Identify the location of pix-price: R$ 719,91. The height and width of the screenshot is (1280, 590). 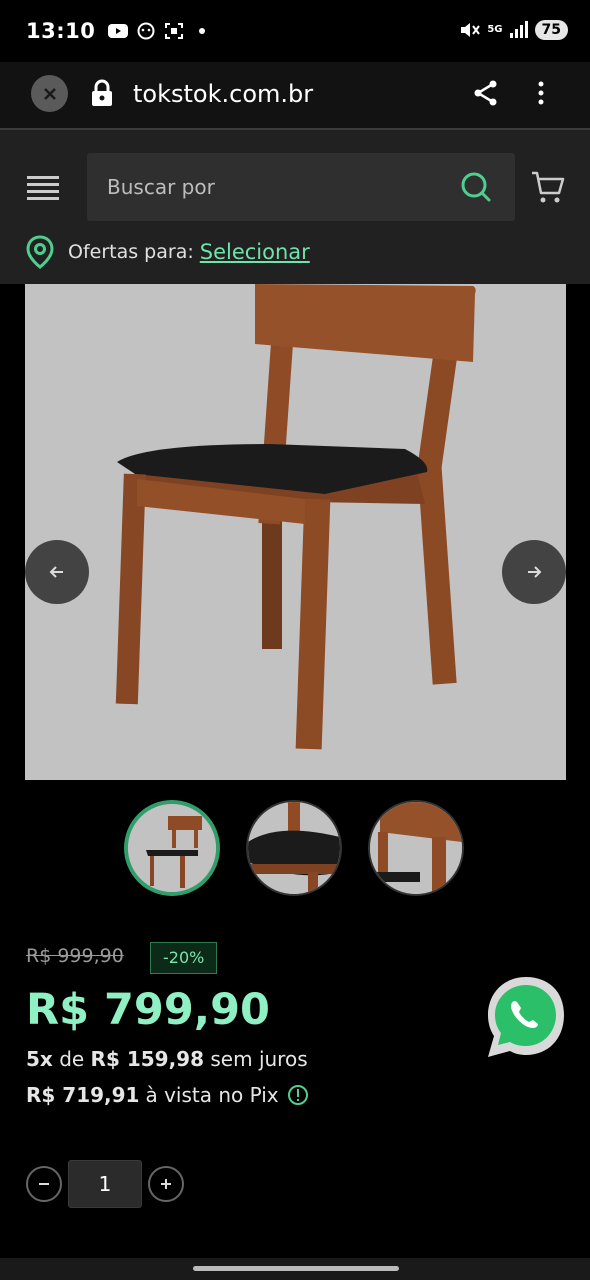
(83, 1095).